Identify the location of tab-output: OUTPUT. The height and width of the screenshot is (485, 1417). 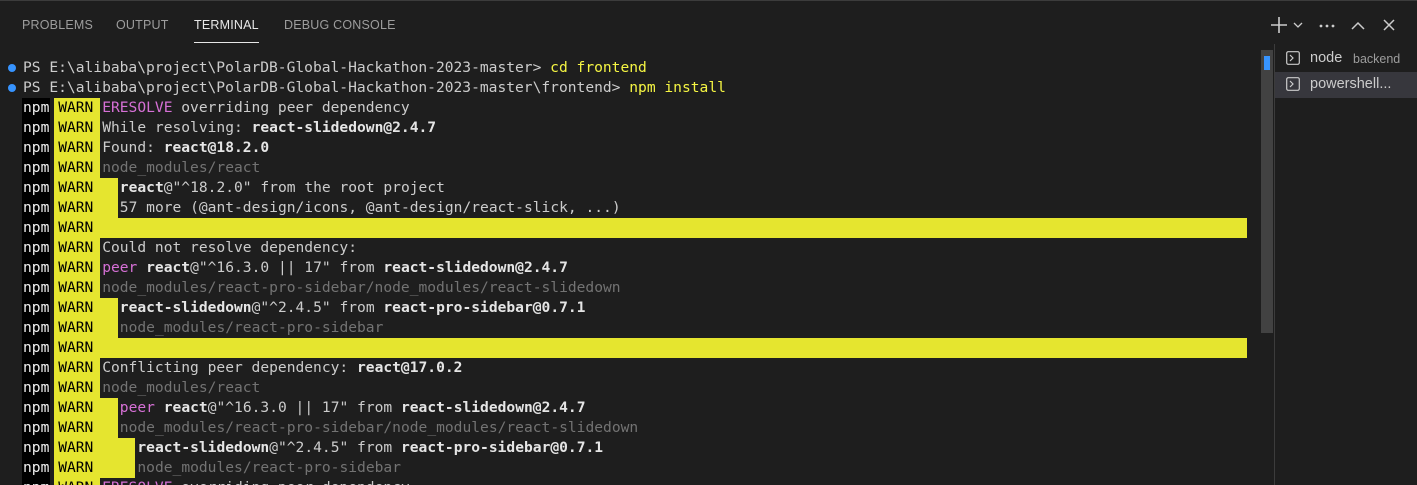
(142, 25).